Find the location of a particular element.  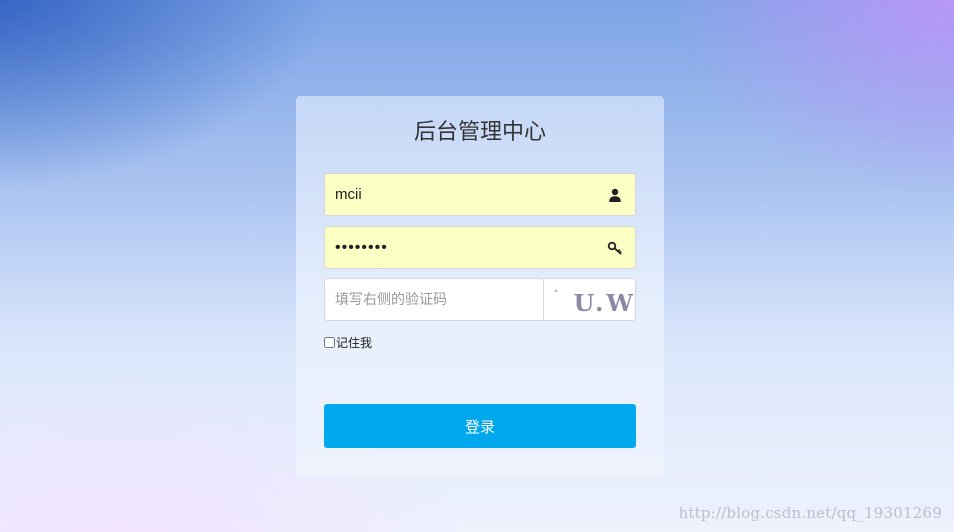

remember-checkbox is located at coordinates (329, 342).